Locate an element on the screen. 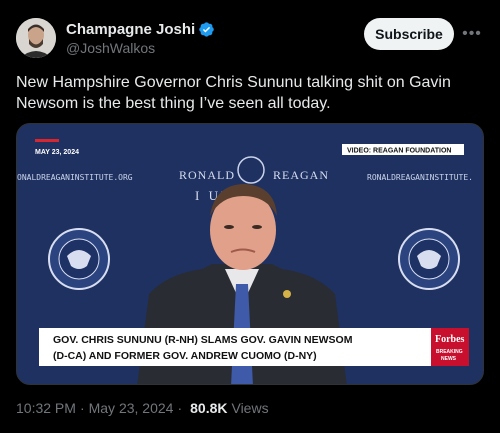  tweet-time: 10:32 PM is located at coordinates (46, 408).